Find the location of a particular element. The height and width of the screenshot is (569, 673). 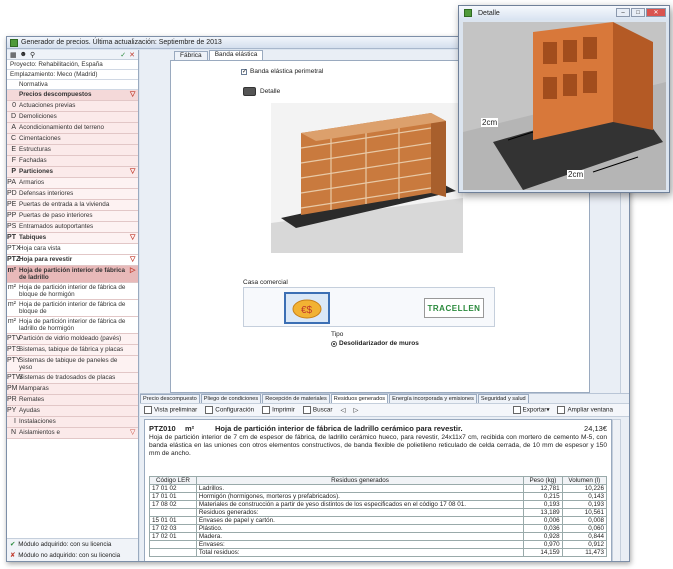

tree-item: 0 Actuaciones previas is located at coordinates (72, 106).